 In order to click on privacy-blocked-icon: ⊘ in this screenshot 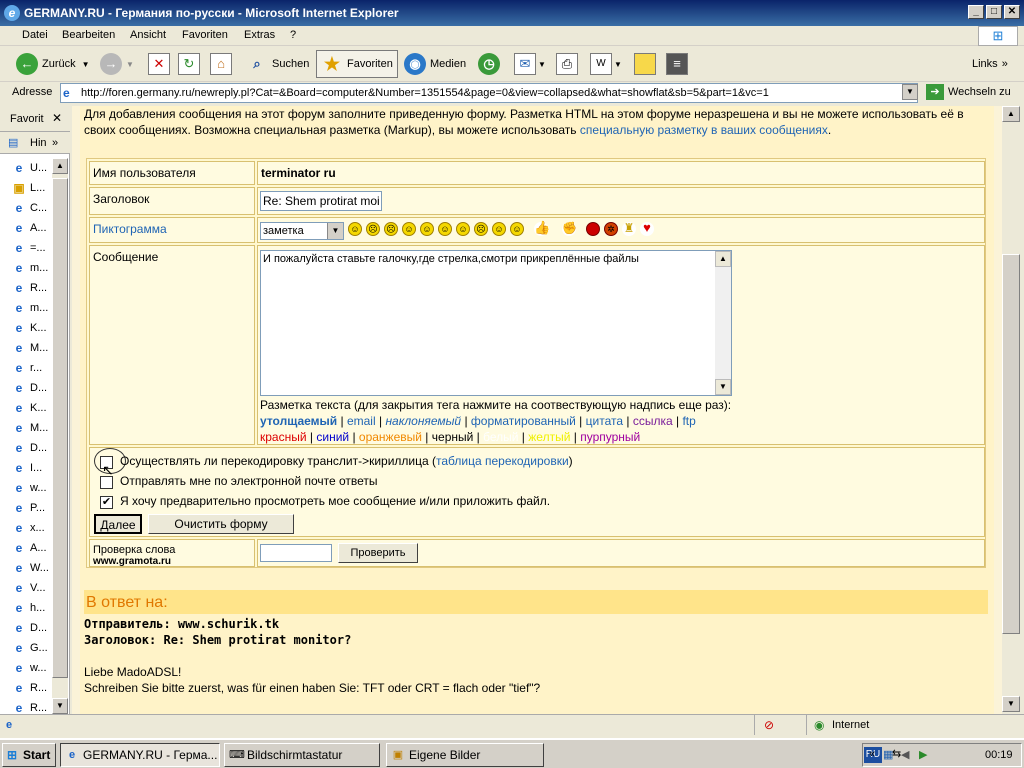, I will do `click(769, 725)`.